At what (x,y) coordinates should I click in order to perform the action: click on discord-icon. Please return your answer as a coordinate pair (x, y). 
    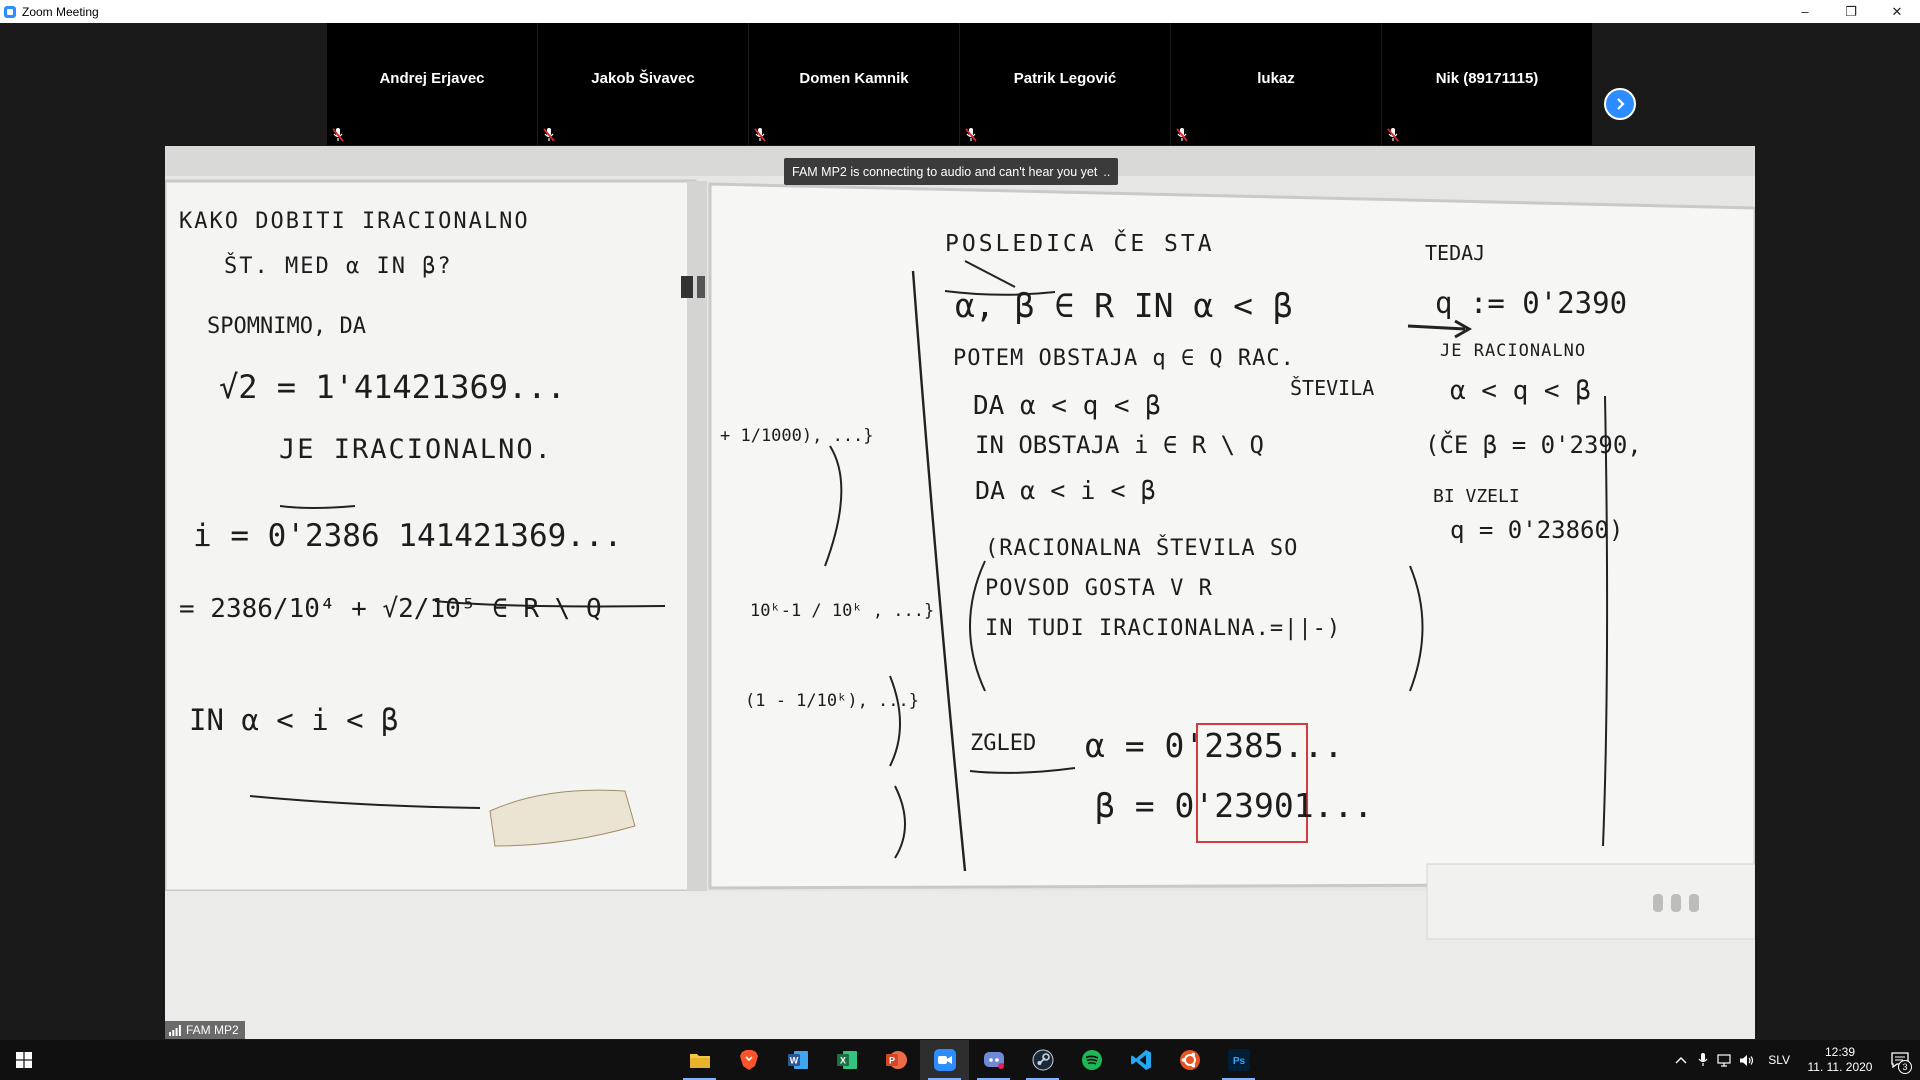
    Looking at the image, I should click on (993, 1060).